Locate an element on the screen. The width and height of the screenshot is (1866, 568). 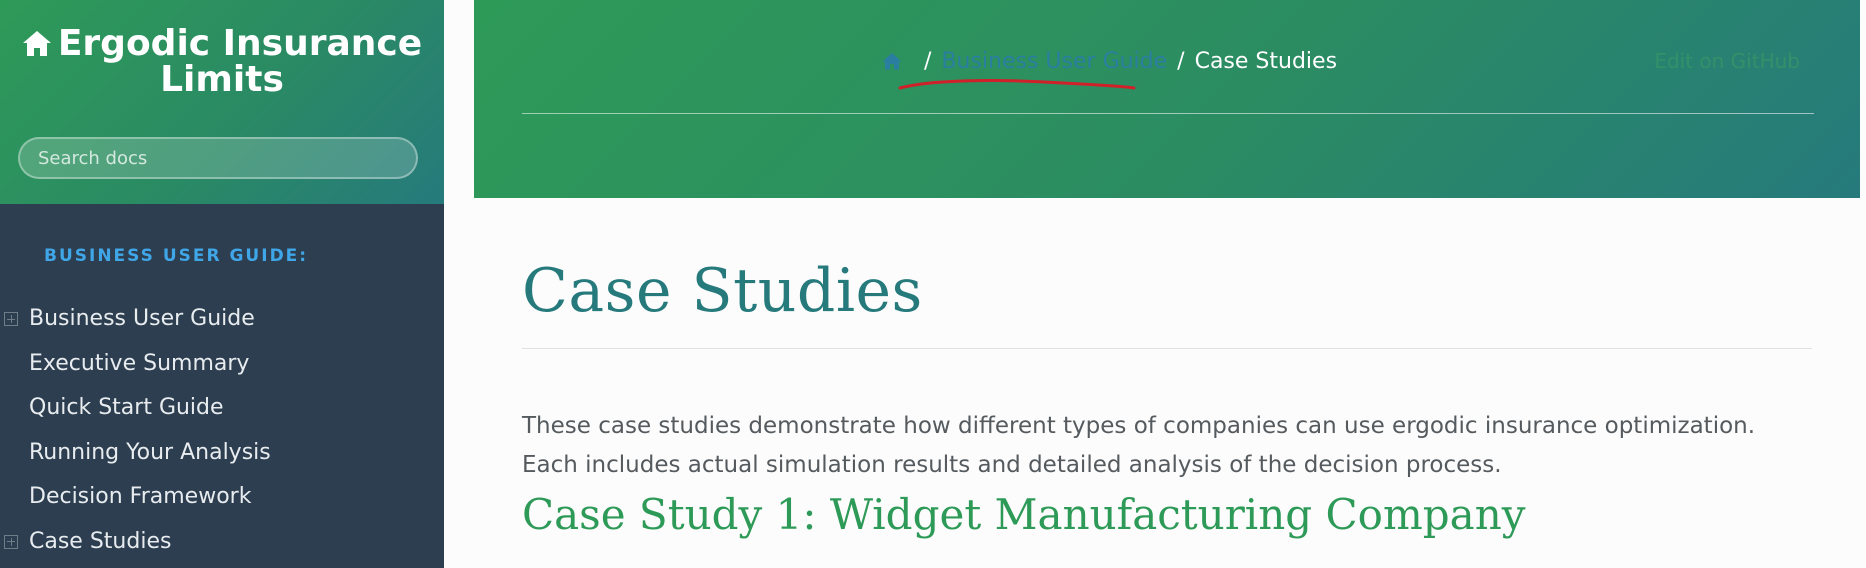
nav-caption: BUSINESS USER GUIDE: is located at coordinates (176, 256).